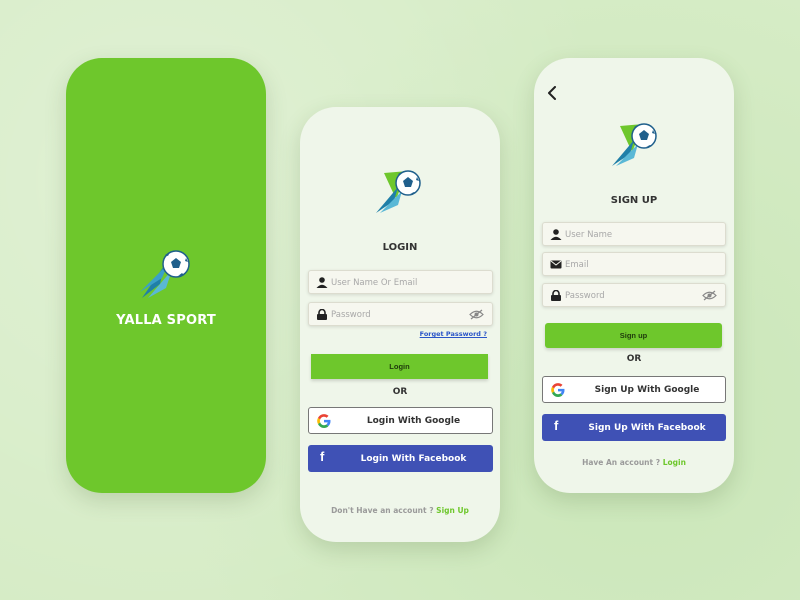  I want to click on signup-email-input, so click(630, 264).